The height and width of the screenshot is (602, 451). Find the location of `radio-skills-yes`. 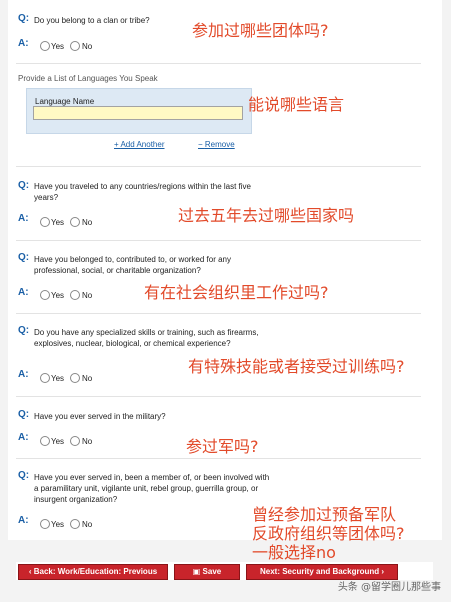

radio-skills-yes is located at coordinates (45, 378).